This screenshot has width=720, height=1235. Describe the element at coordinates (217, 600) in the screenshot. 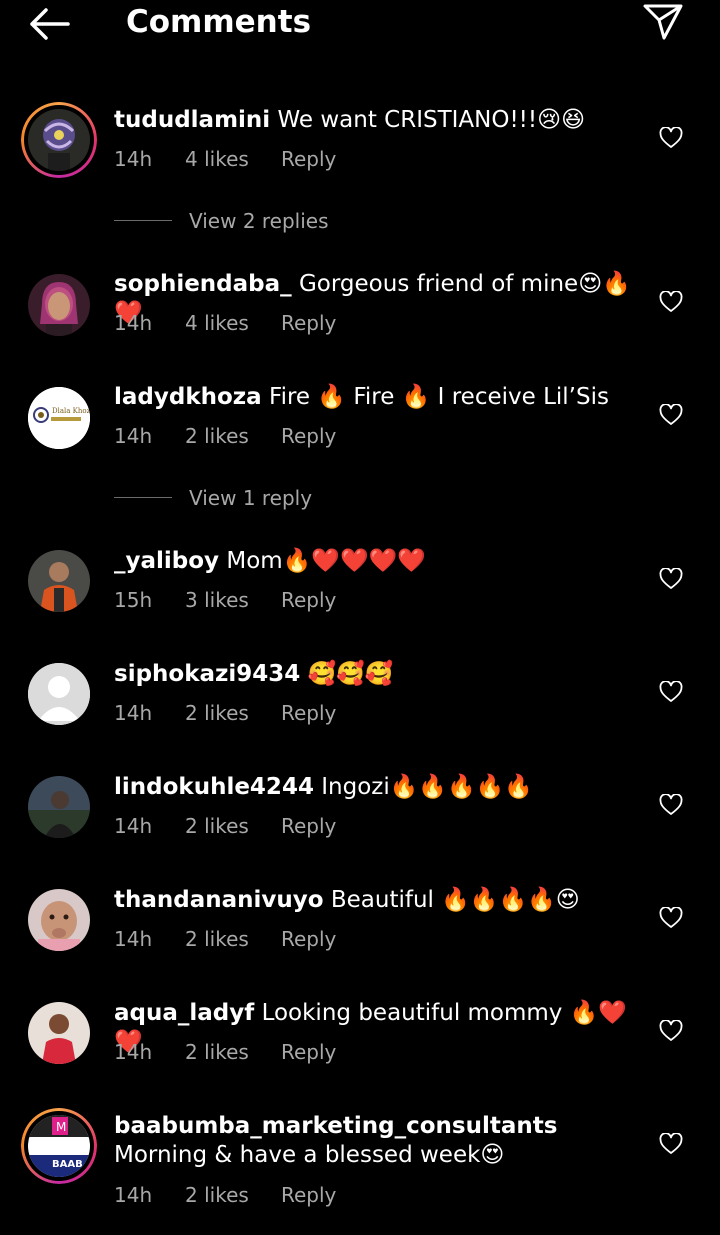

I see `comment-likes: 3 likes` at that location.